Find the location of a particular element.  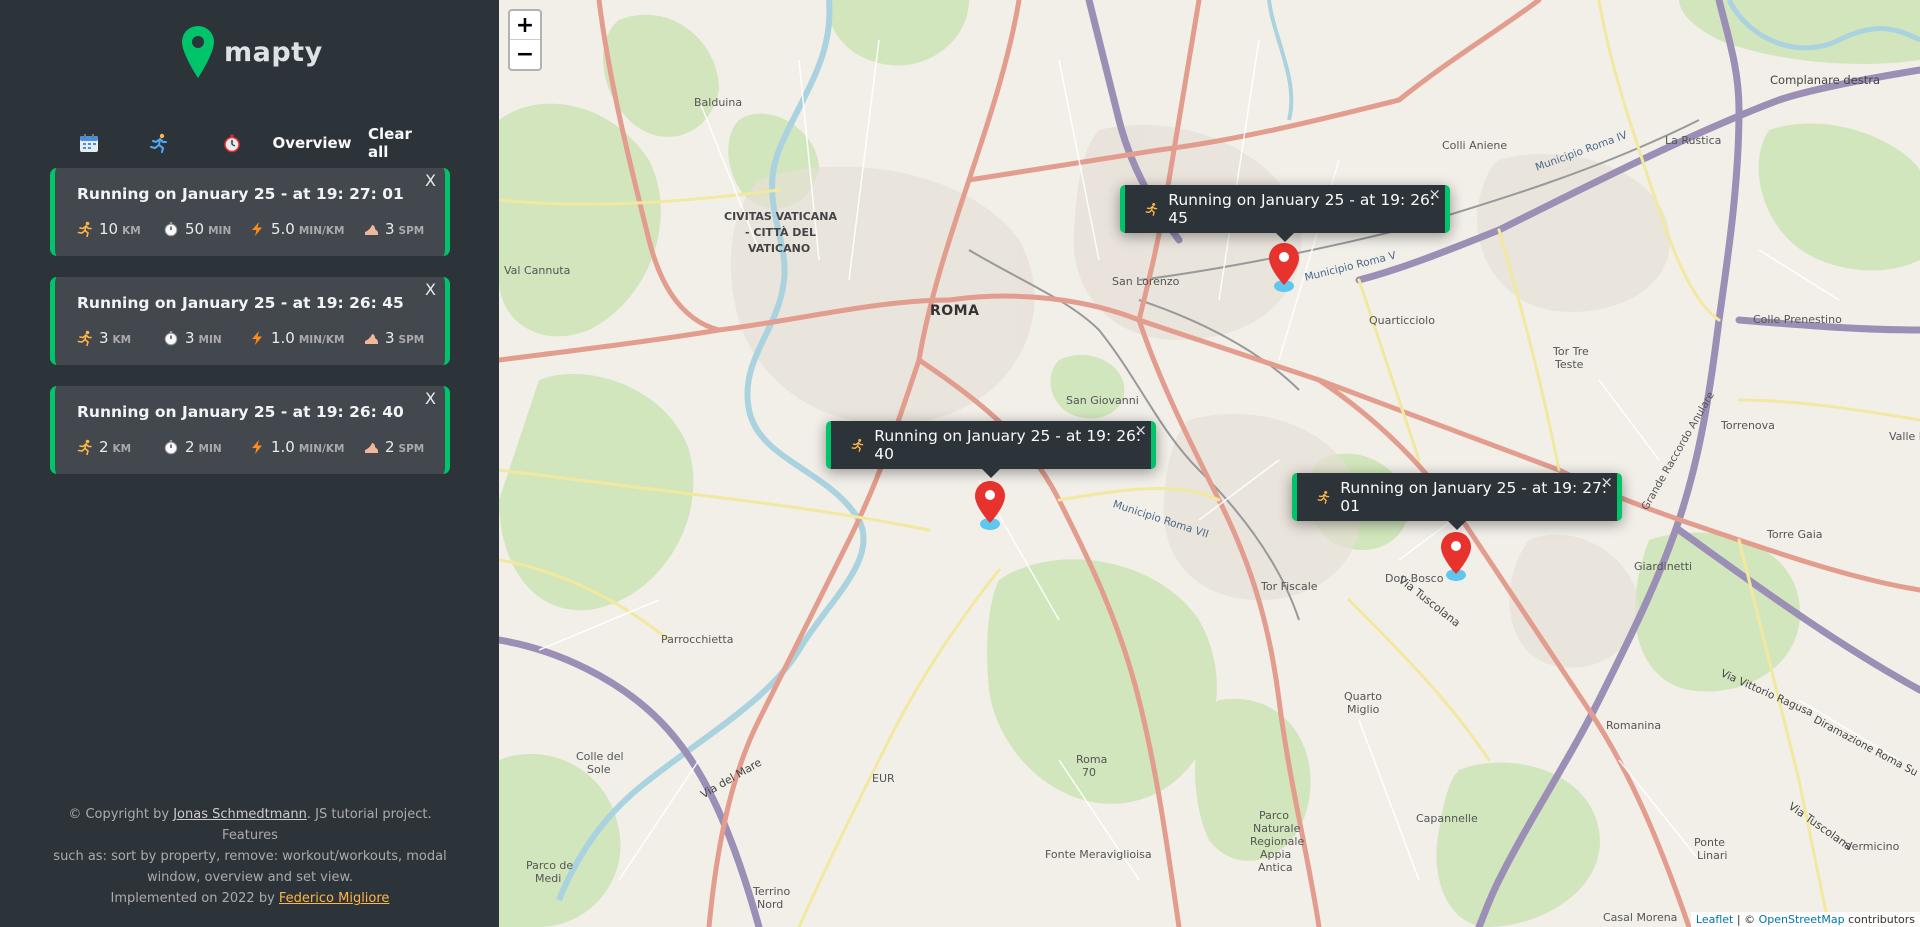

popup-text: Running on January 25 - at 19: 26: 45 is located at coordinates (1302, 209).